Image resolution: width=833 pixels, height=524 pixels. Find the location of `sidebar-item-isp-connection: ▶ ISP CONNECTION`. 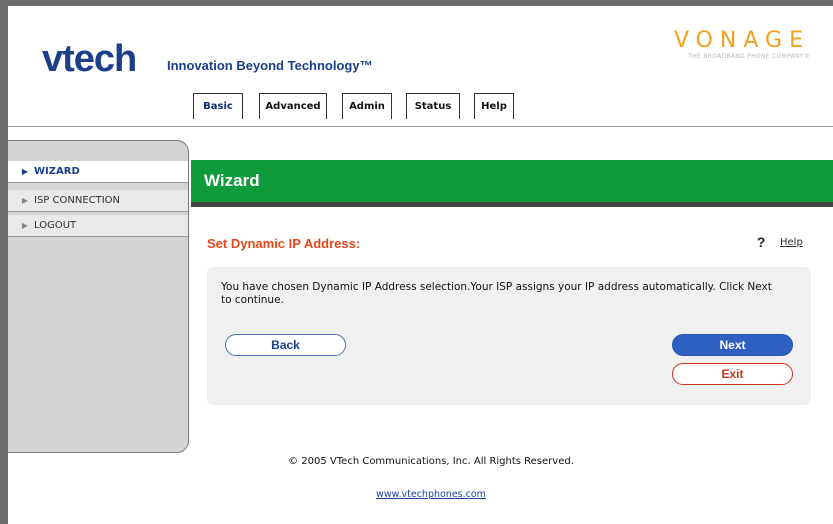

sidebar-item-isp-connection: ▶ ISP CONNECTION is located at coordinates (98, 201).